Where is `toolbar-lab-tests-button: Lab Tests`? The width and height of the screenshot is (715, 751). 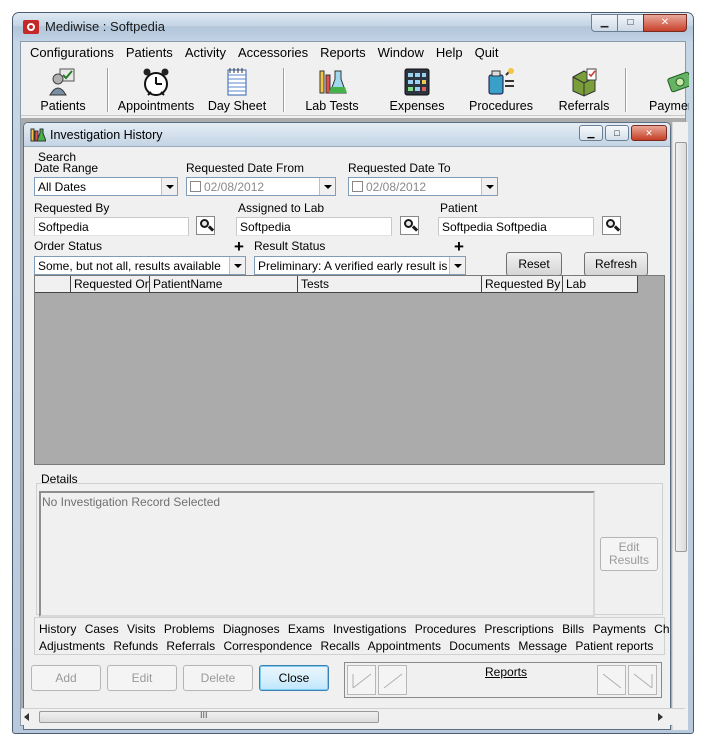 toolbar-lab-tests-button: Lab Tests is located at coordinates (332, 90).